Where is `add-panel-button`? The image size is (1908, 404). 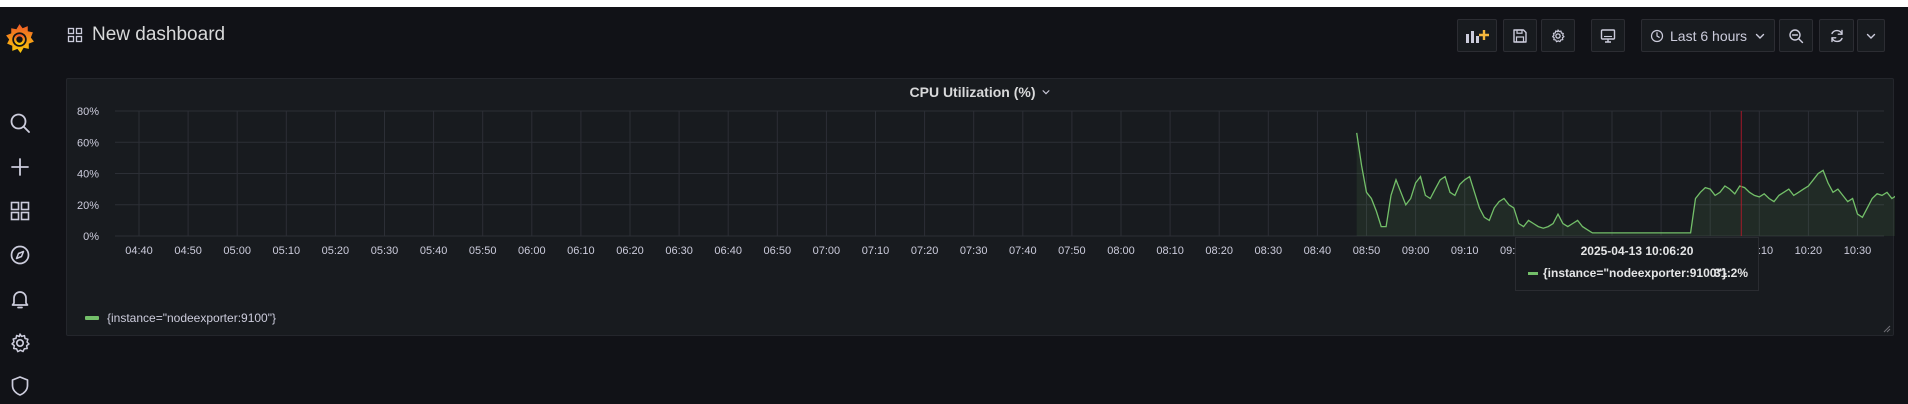 add-panel-button is located at coordinates (1477, 35).